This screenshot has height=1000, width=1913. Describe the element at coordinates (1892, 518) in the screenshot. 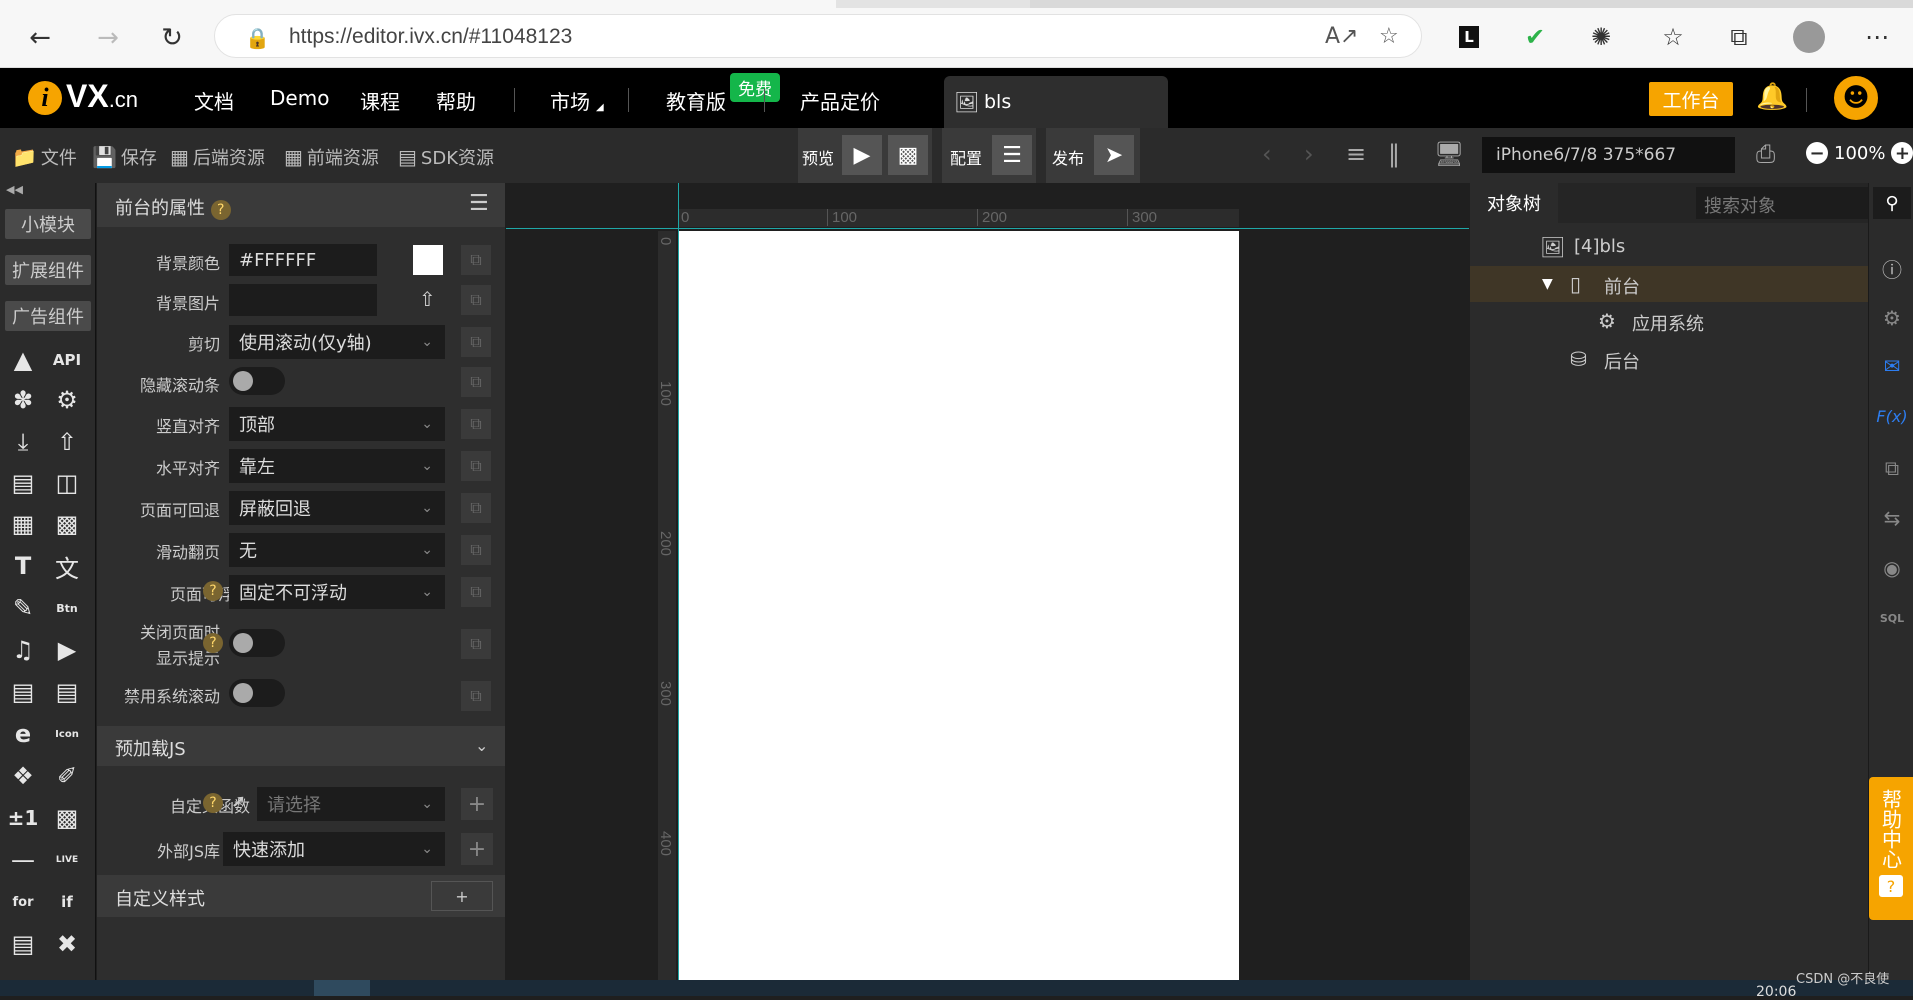

I see `swap-icon: ⇆` at that location.